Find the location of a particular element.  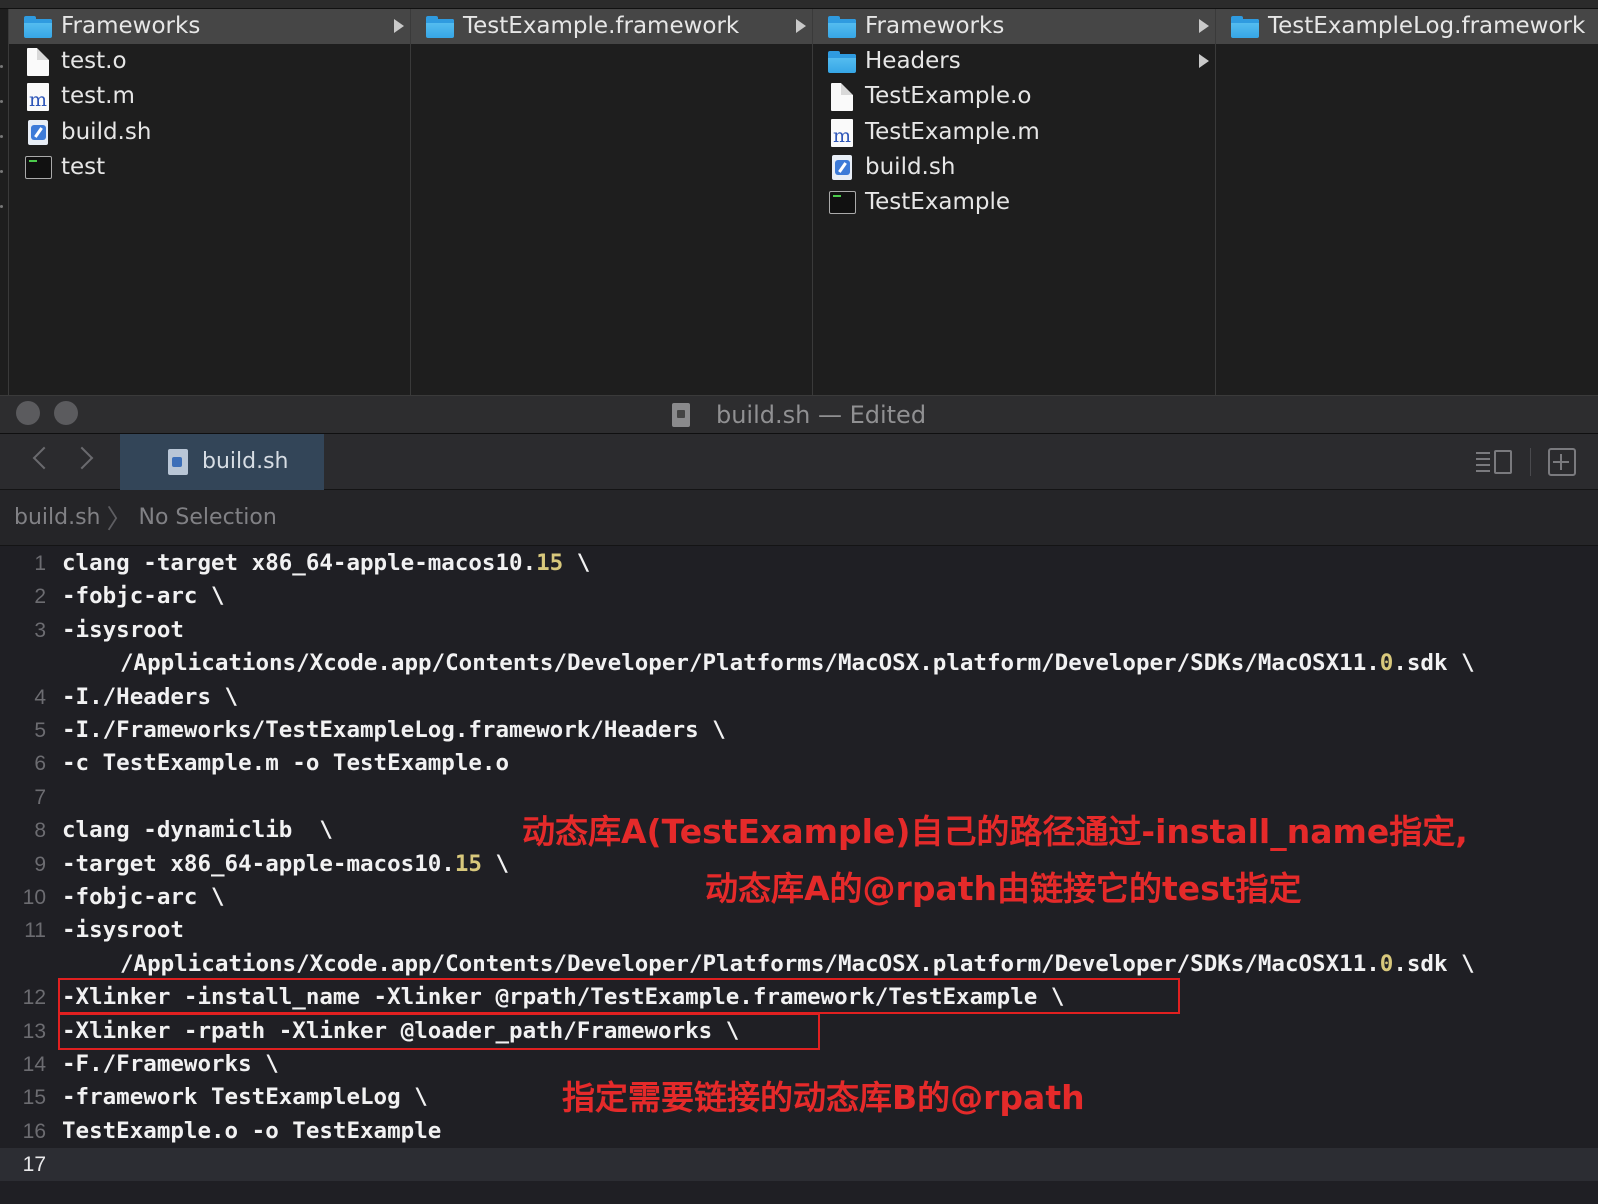

finder-prev-column-edge is located at coordinates (4, 202).